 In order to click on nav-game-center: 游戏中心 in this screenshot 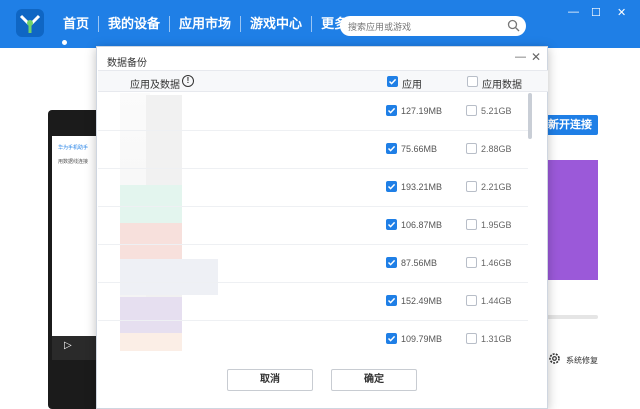, I will do `click(277, 24)`.